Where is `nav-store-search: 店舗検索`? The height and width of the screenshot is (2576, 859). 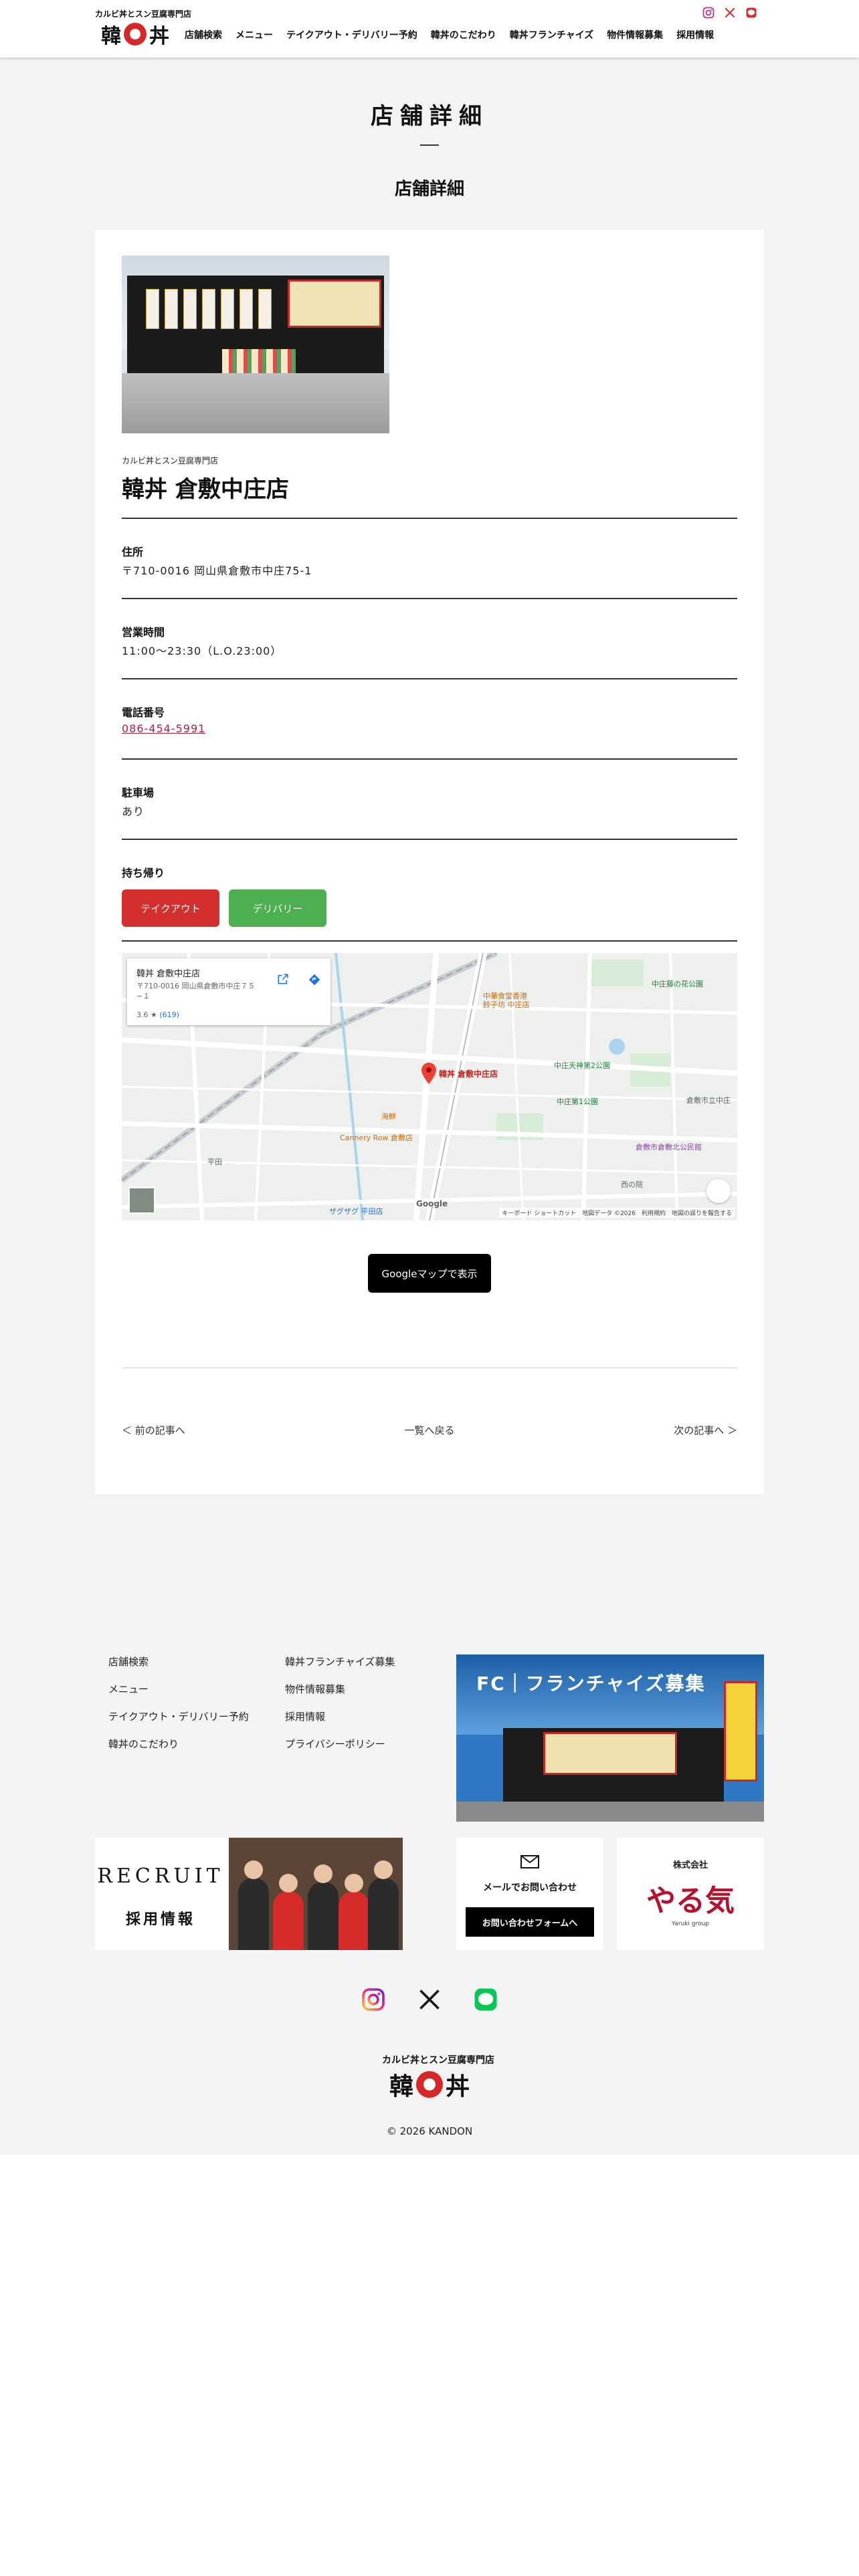
nav-store-search: 店舗検索 is located at coordinates (204, 34).